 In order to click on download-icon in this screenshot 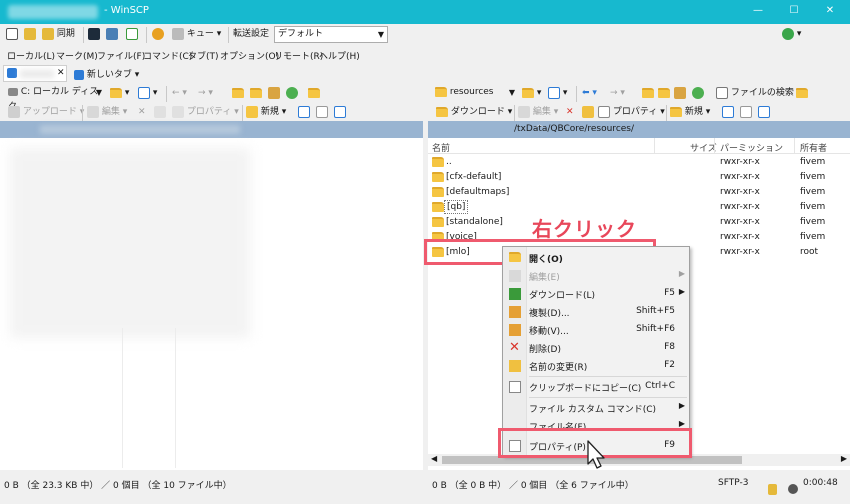, I will do `click(515, 294)`.